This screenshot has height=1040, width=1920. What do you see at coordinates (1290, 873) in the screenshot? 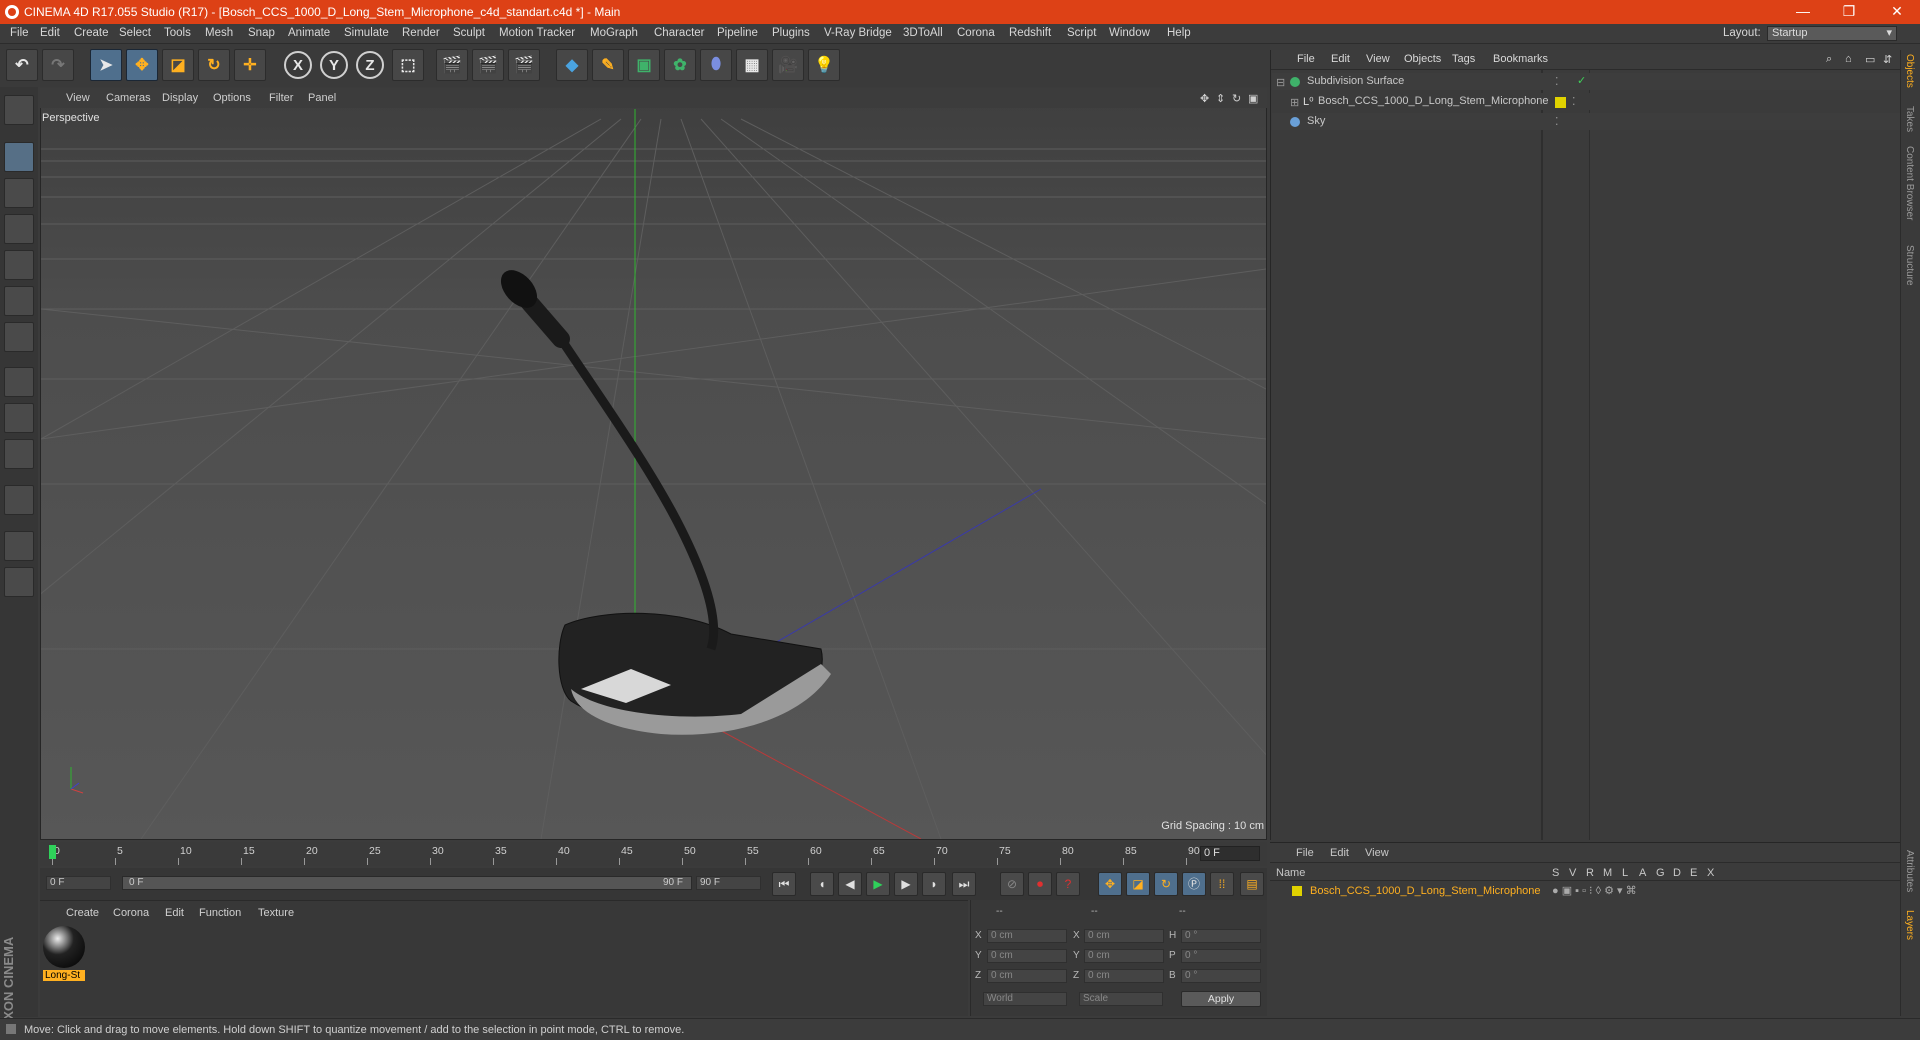
I see `layer-col-name: Name` at bounding box center [1290, 873].